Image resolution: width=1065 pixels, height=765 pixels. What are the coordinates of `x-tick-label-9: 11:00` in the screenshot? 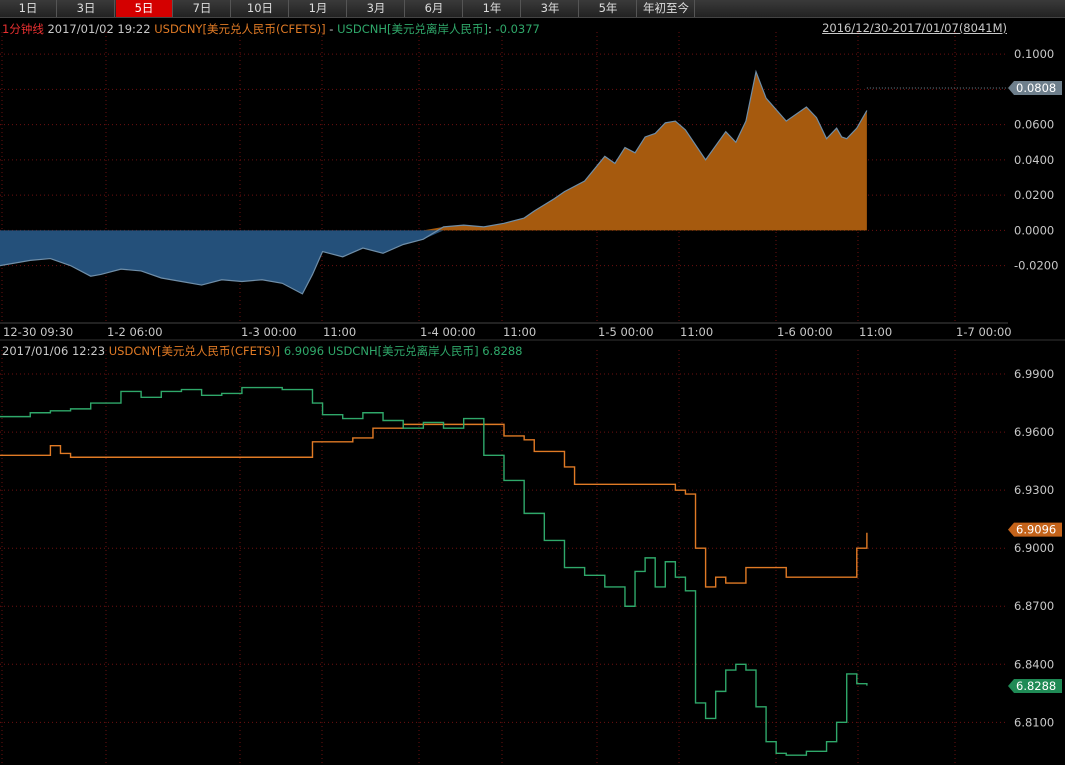 It's located at (875, 332).